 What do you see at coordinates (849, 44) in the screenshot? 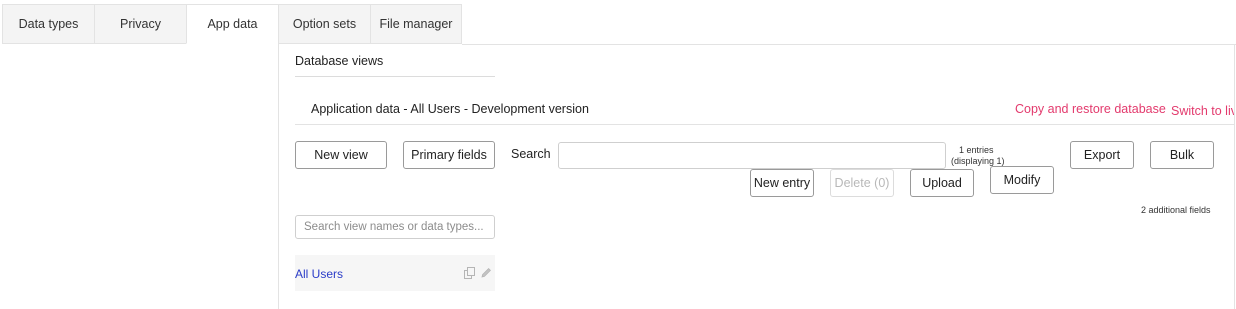
I see `panel-top-border` at bounding box center [849, 44].